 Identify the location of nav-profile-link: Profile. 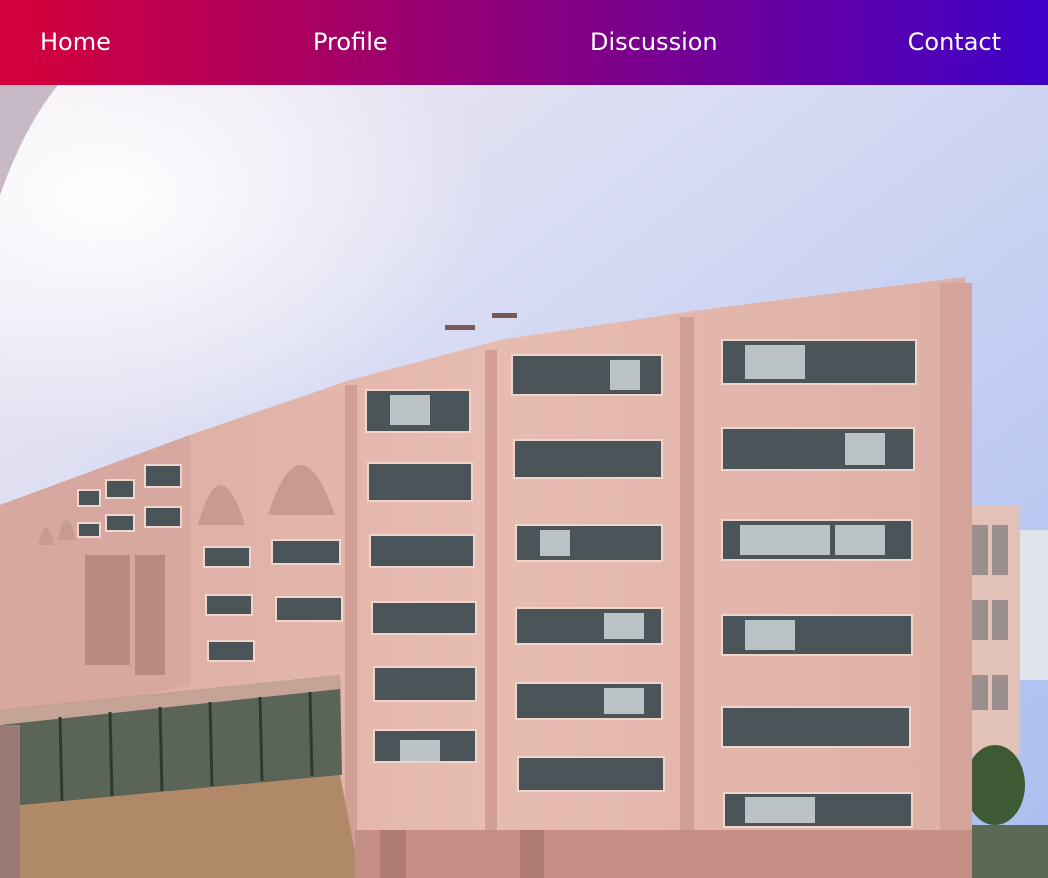
(350, 42).